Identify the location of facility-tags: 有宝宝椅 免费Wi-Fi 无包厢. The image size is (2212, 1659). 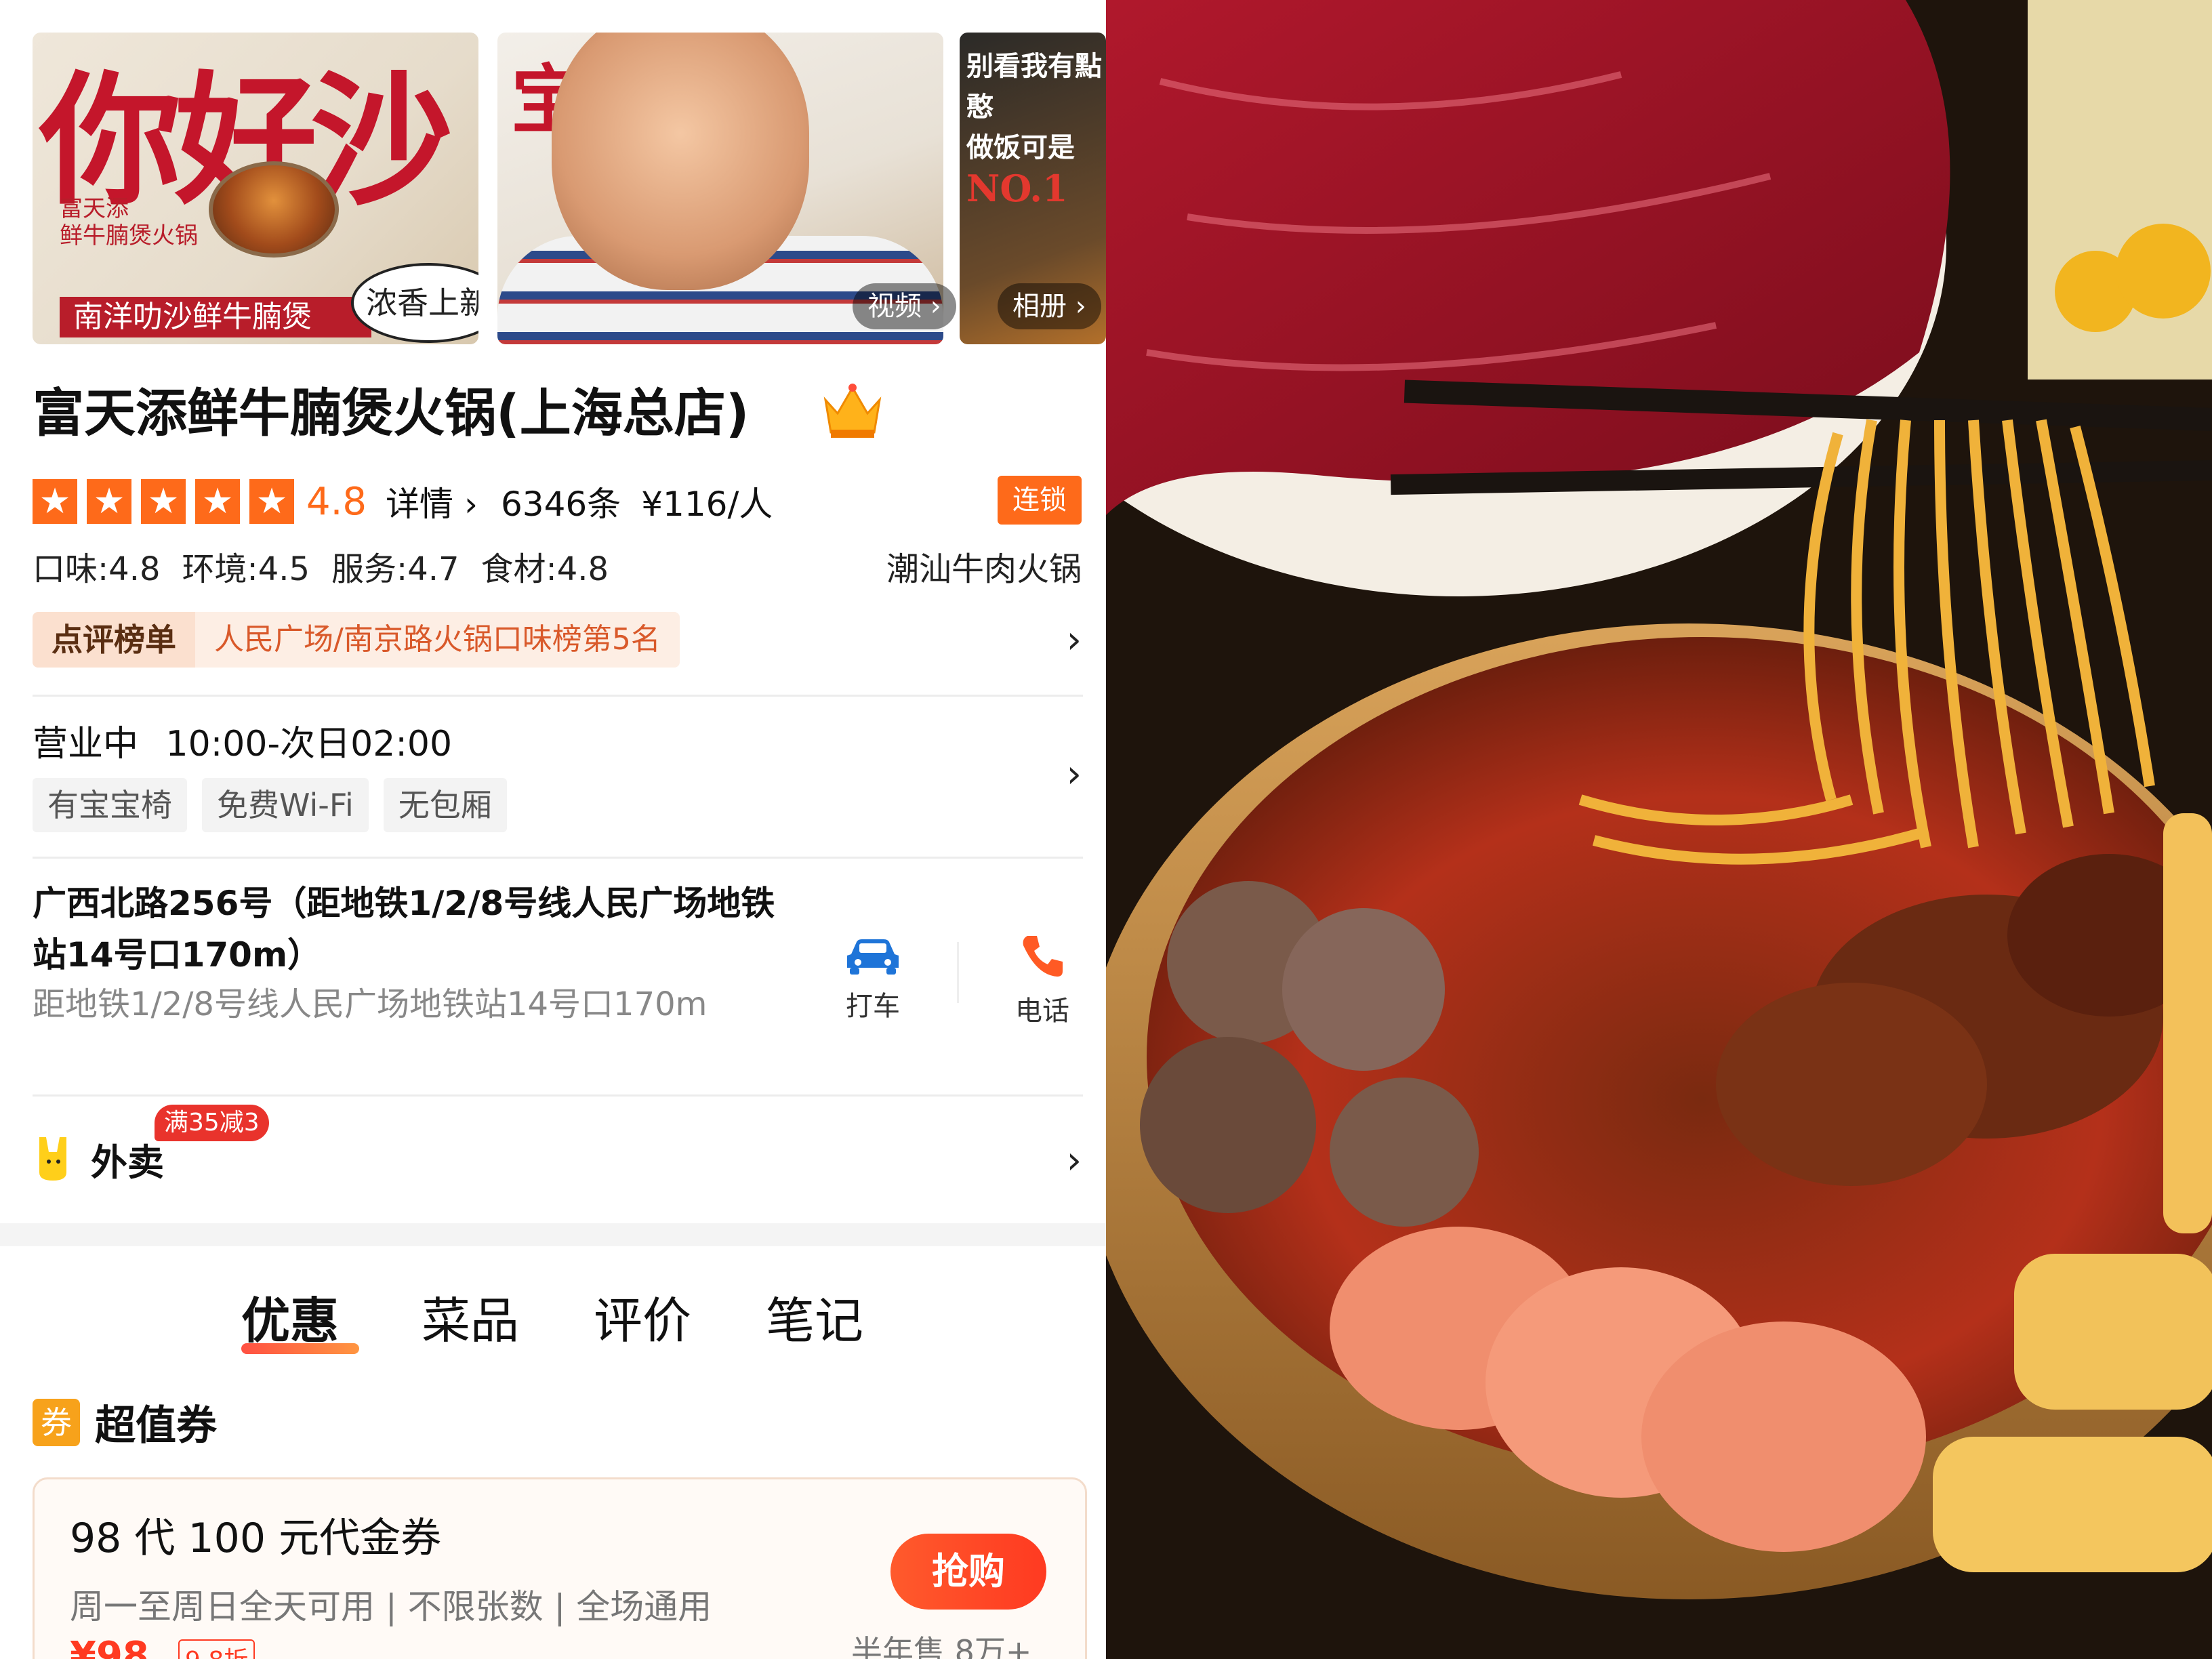
(270, 805).